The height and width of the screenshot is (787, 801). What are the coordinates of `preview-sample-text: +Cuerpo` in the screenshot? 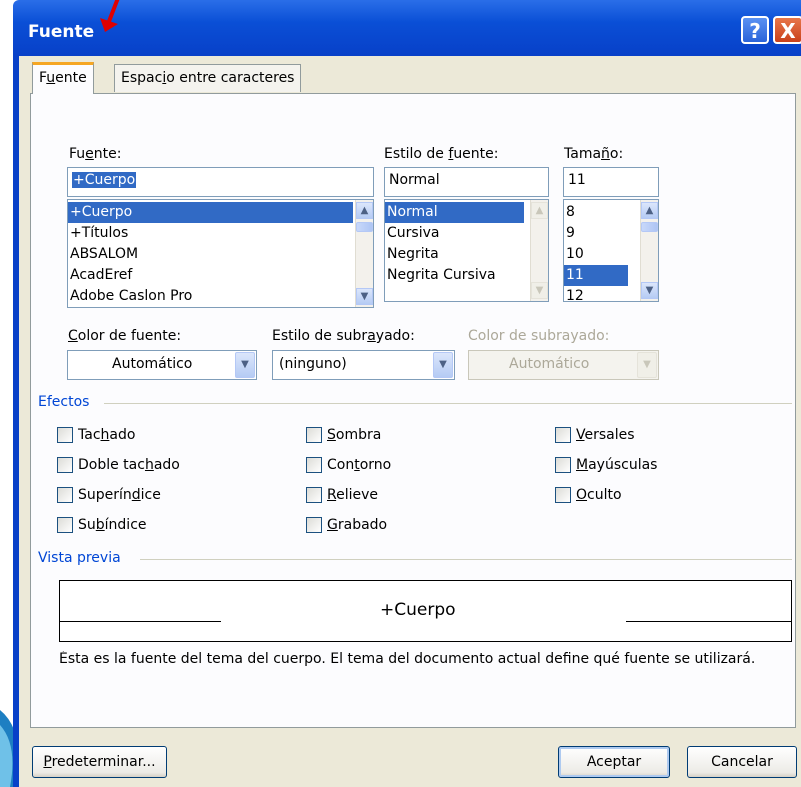 It's located at (418, 610).